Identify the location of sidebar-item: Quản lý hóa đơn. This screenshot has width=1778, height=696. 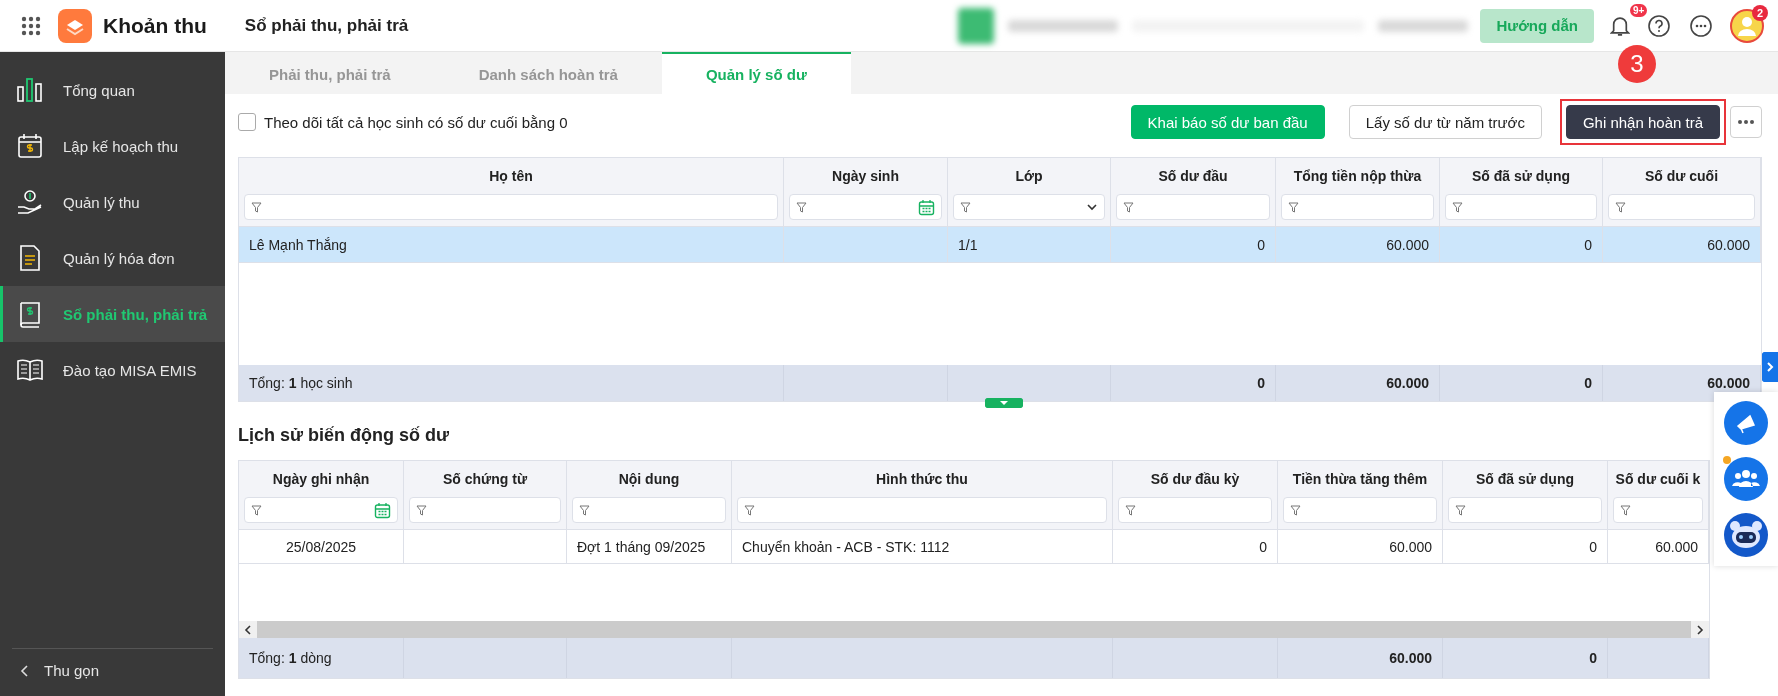
(112, 258).